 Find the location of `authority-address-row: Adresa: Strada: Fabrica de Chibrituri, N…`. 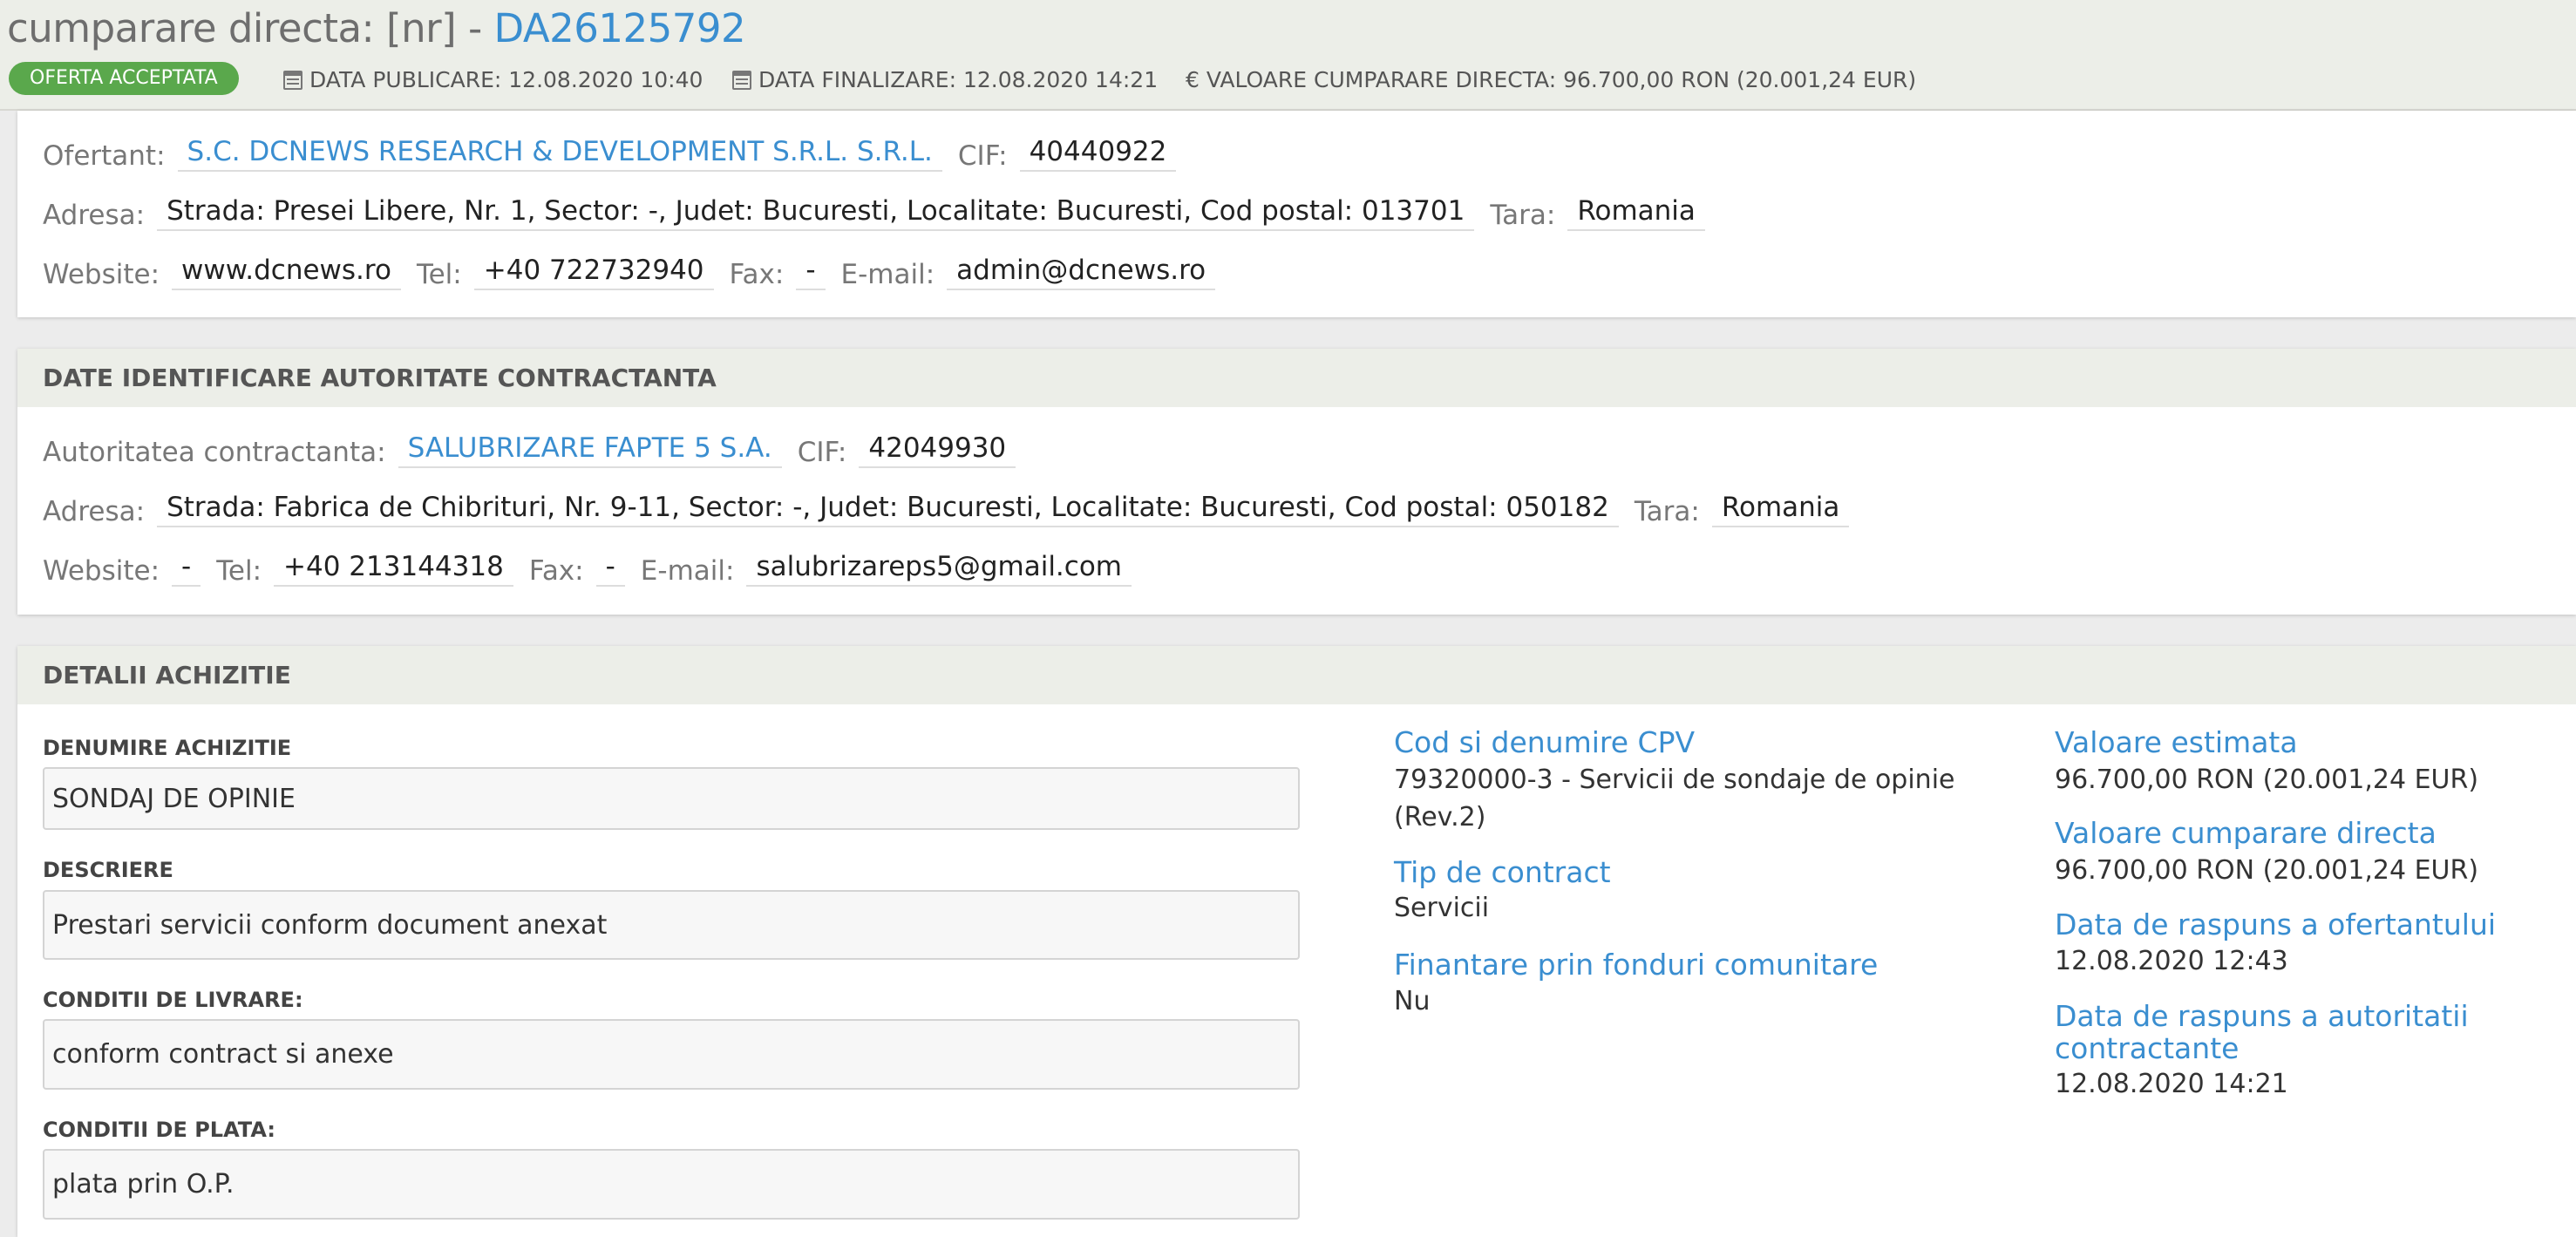

authority-address-row: Adresa: Strada: Fabrica de Chibrituri, N… is located at coordinates (954, 509).